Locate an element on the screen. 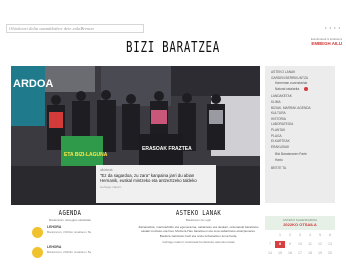  calendar-header: ASTEKO KALENDARIOA 2022KO OTSAILA is located at coordinates (300, 223).